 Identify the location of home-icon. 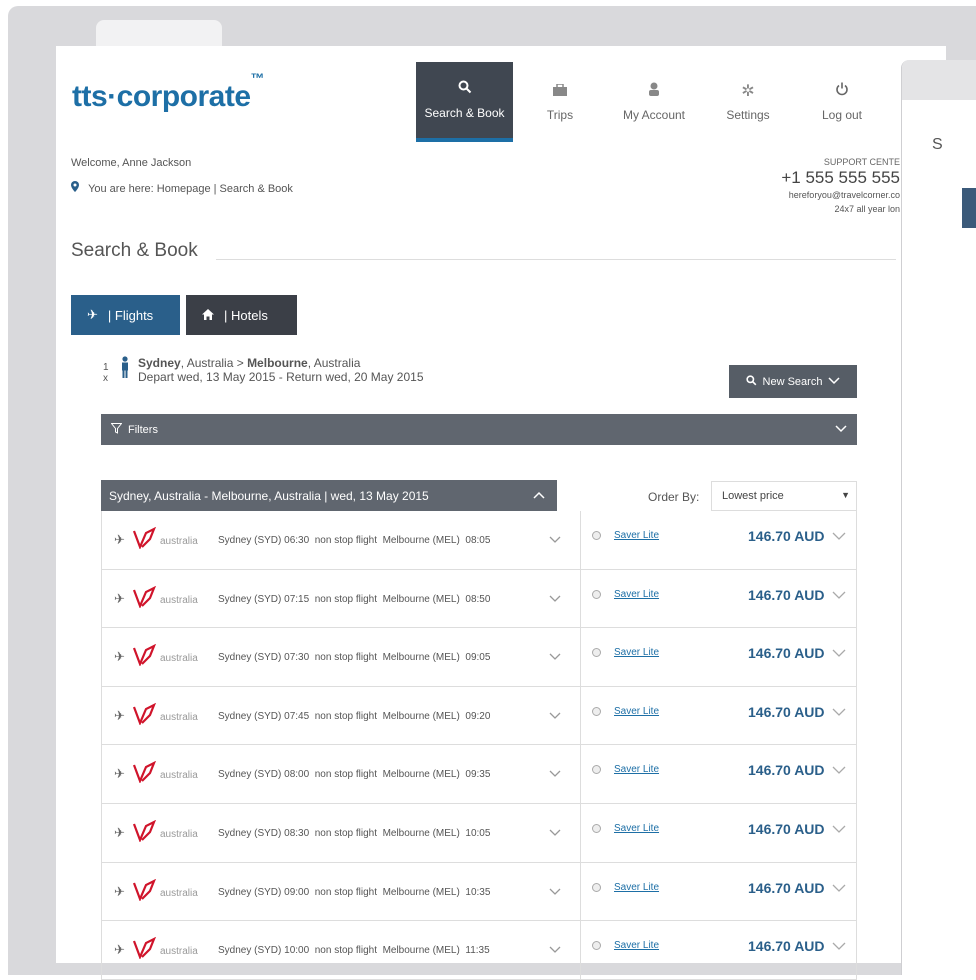
(208, 315).